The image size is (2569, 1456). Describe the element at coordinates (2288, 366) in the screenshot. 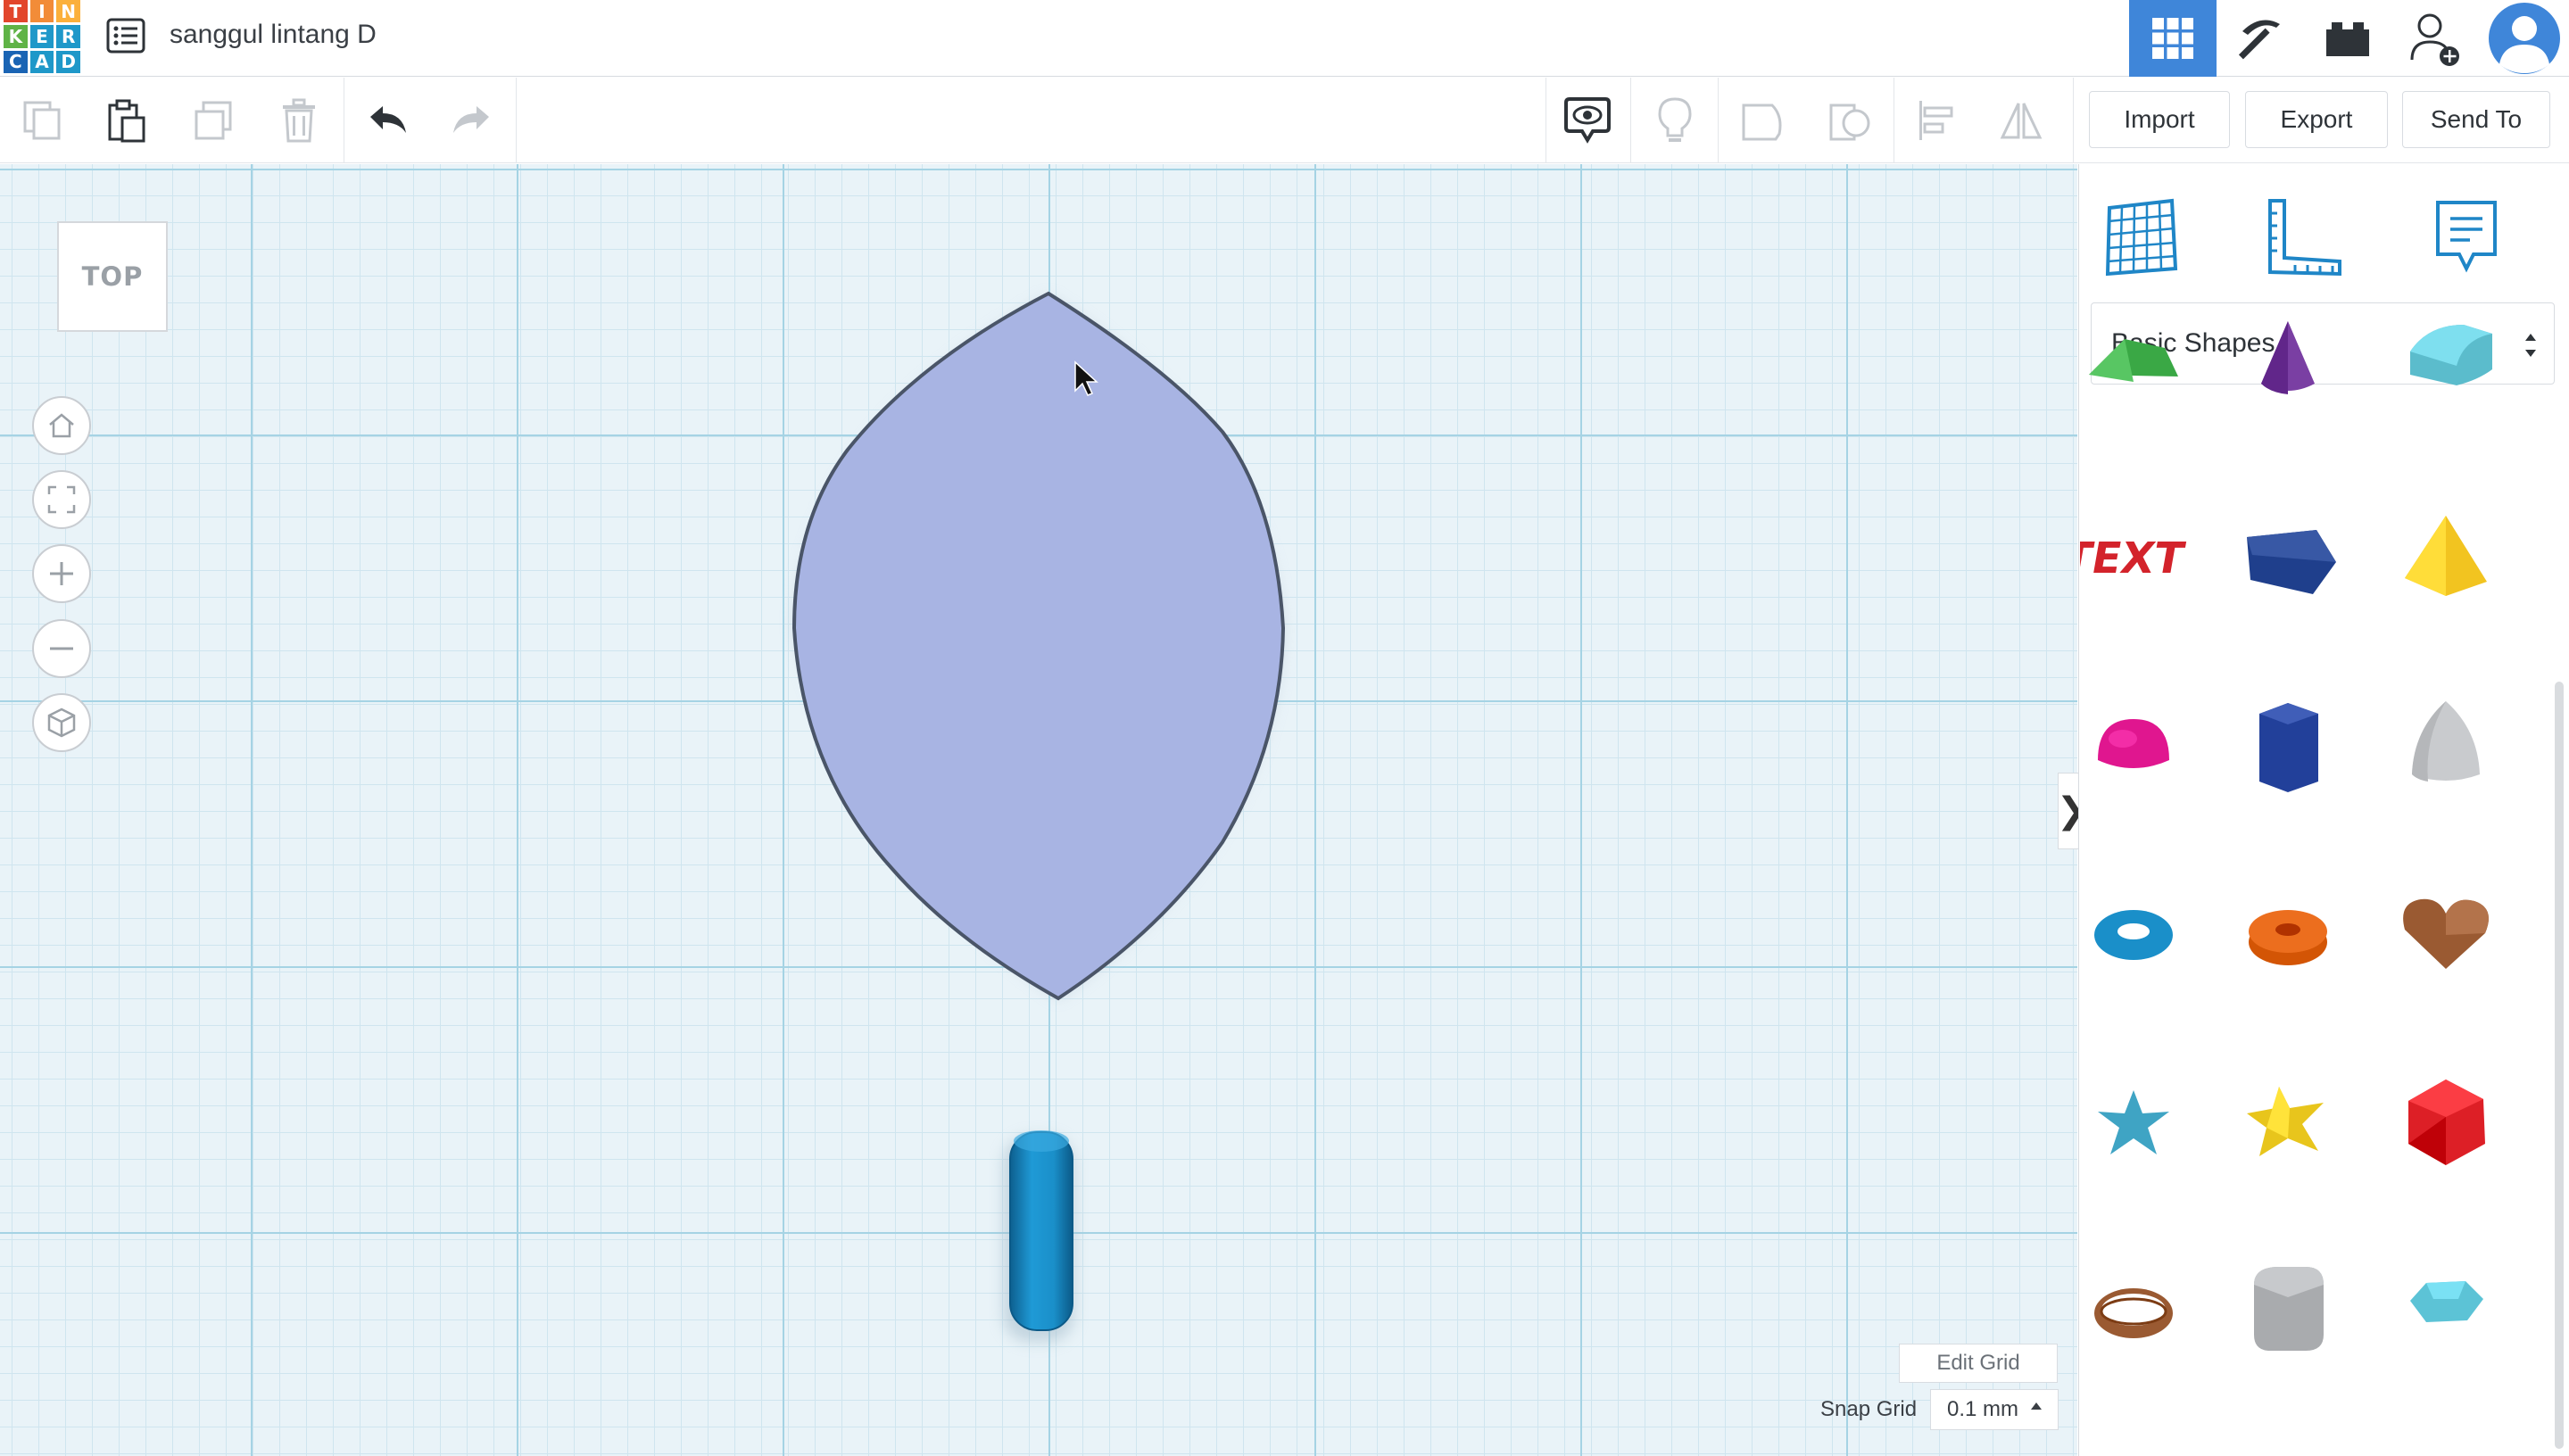

I see `shape-cone` at that location.